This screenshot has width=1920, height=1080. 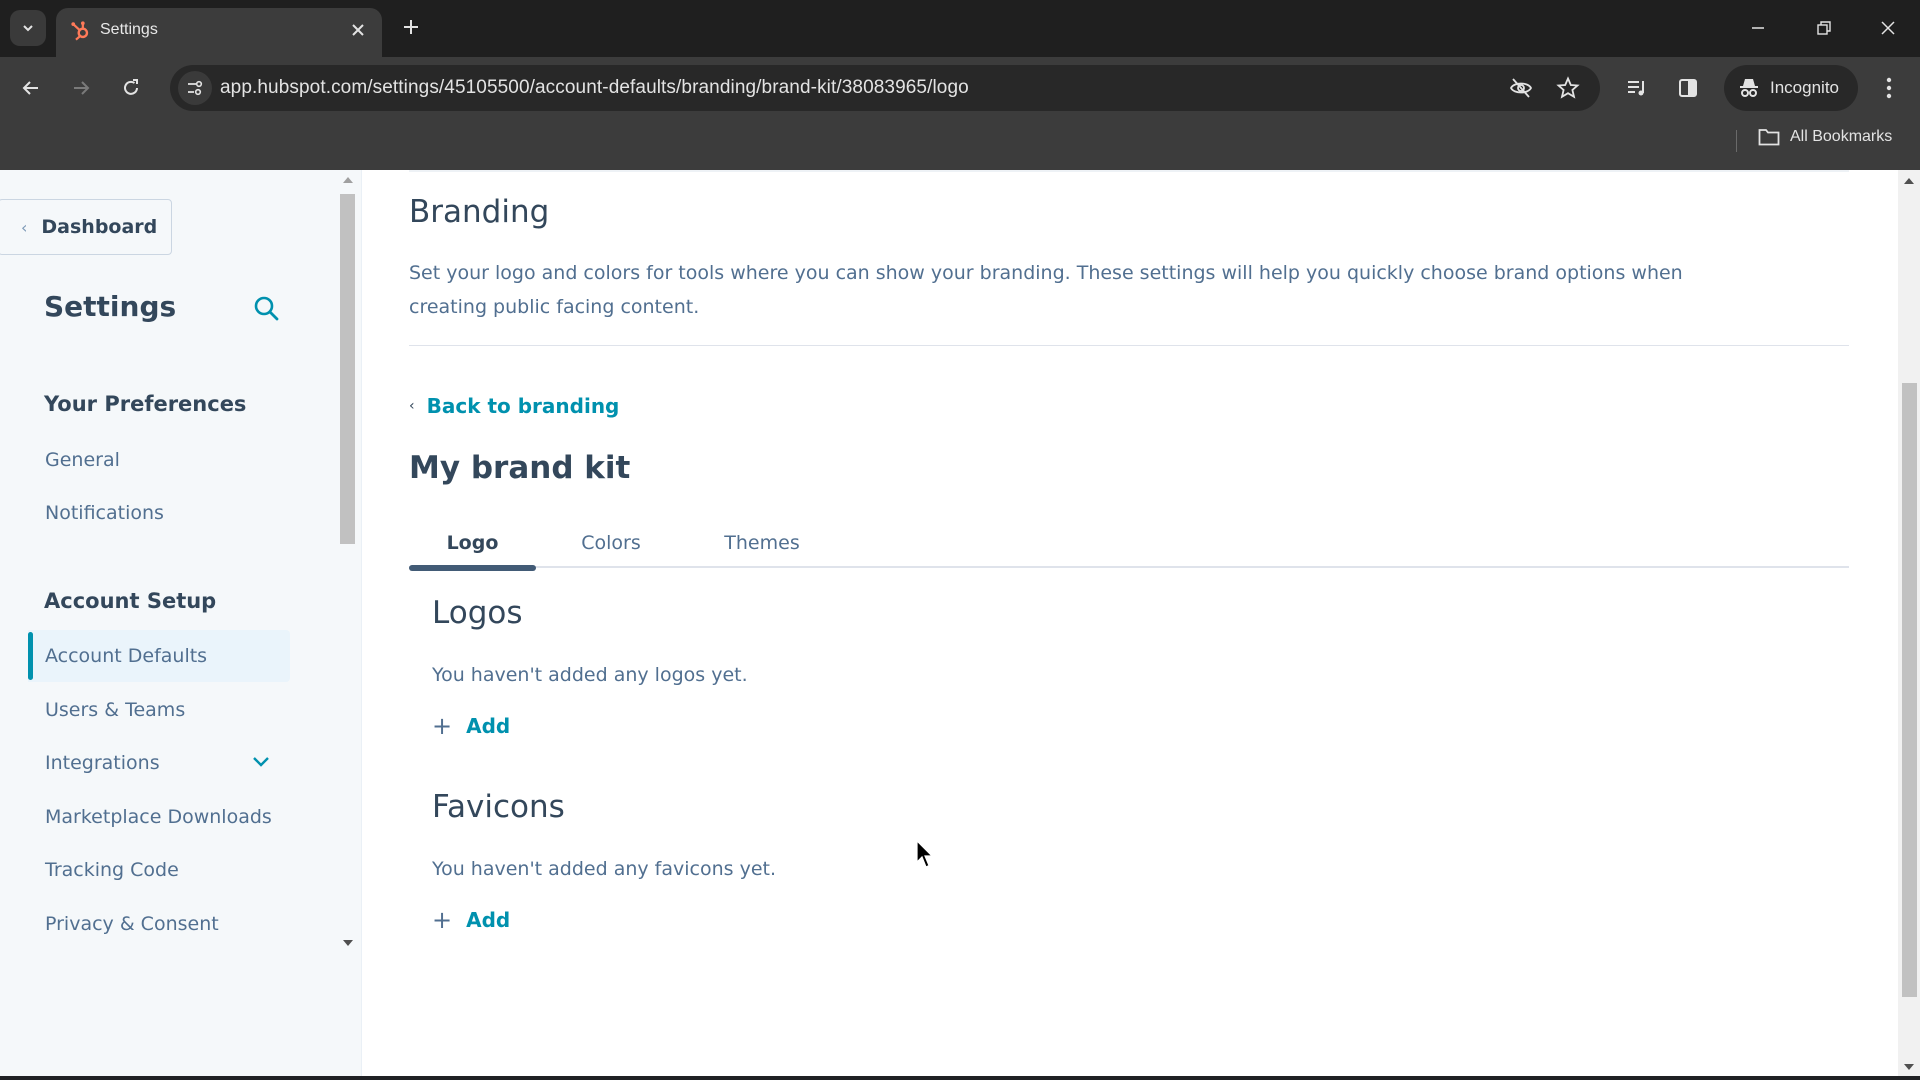 What do you see at coordinates (498, 807) in the screenshot?
I see `favicons-section-title: Favicons` at bounding box center [498, 807].